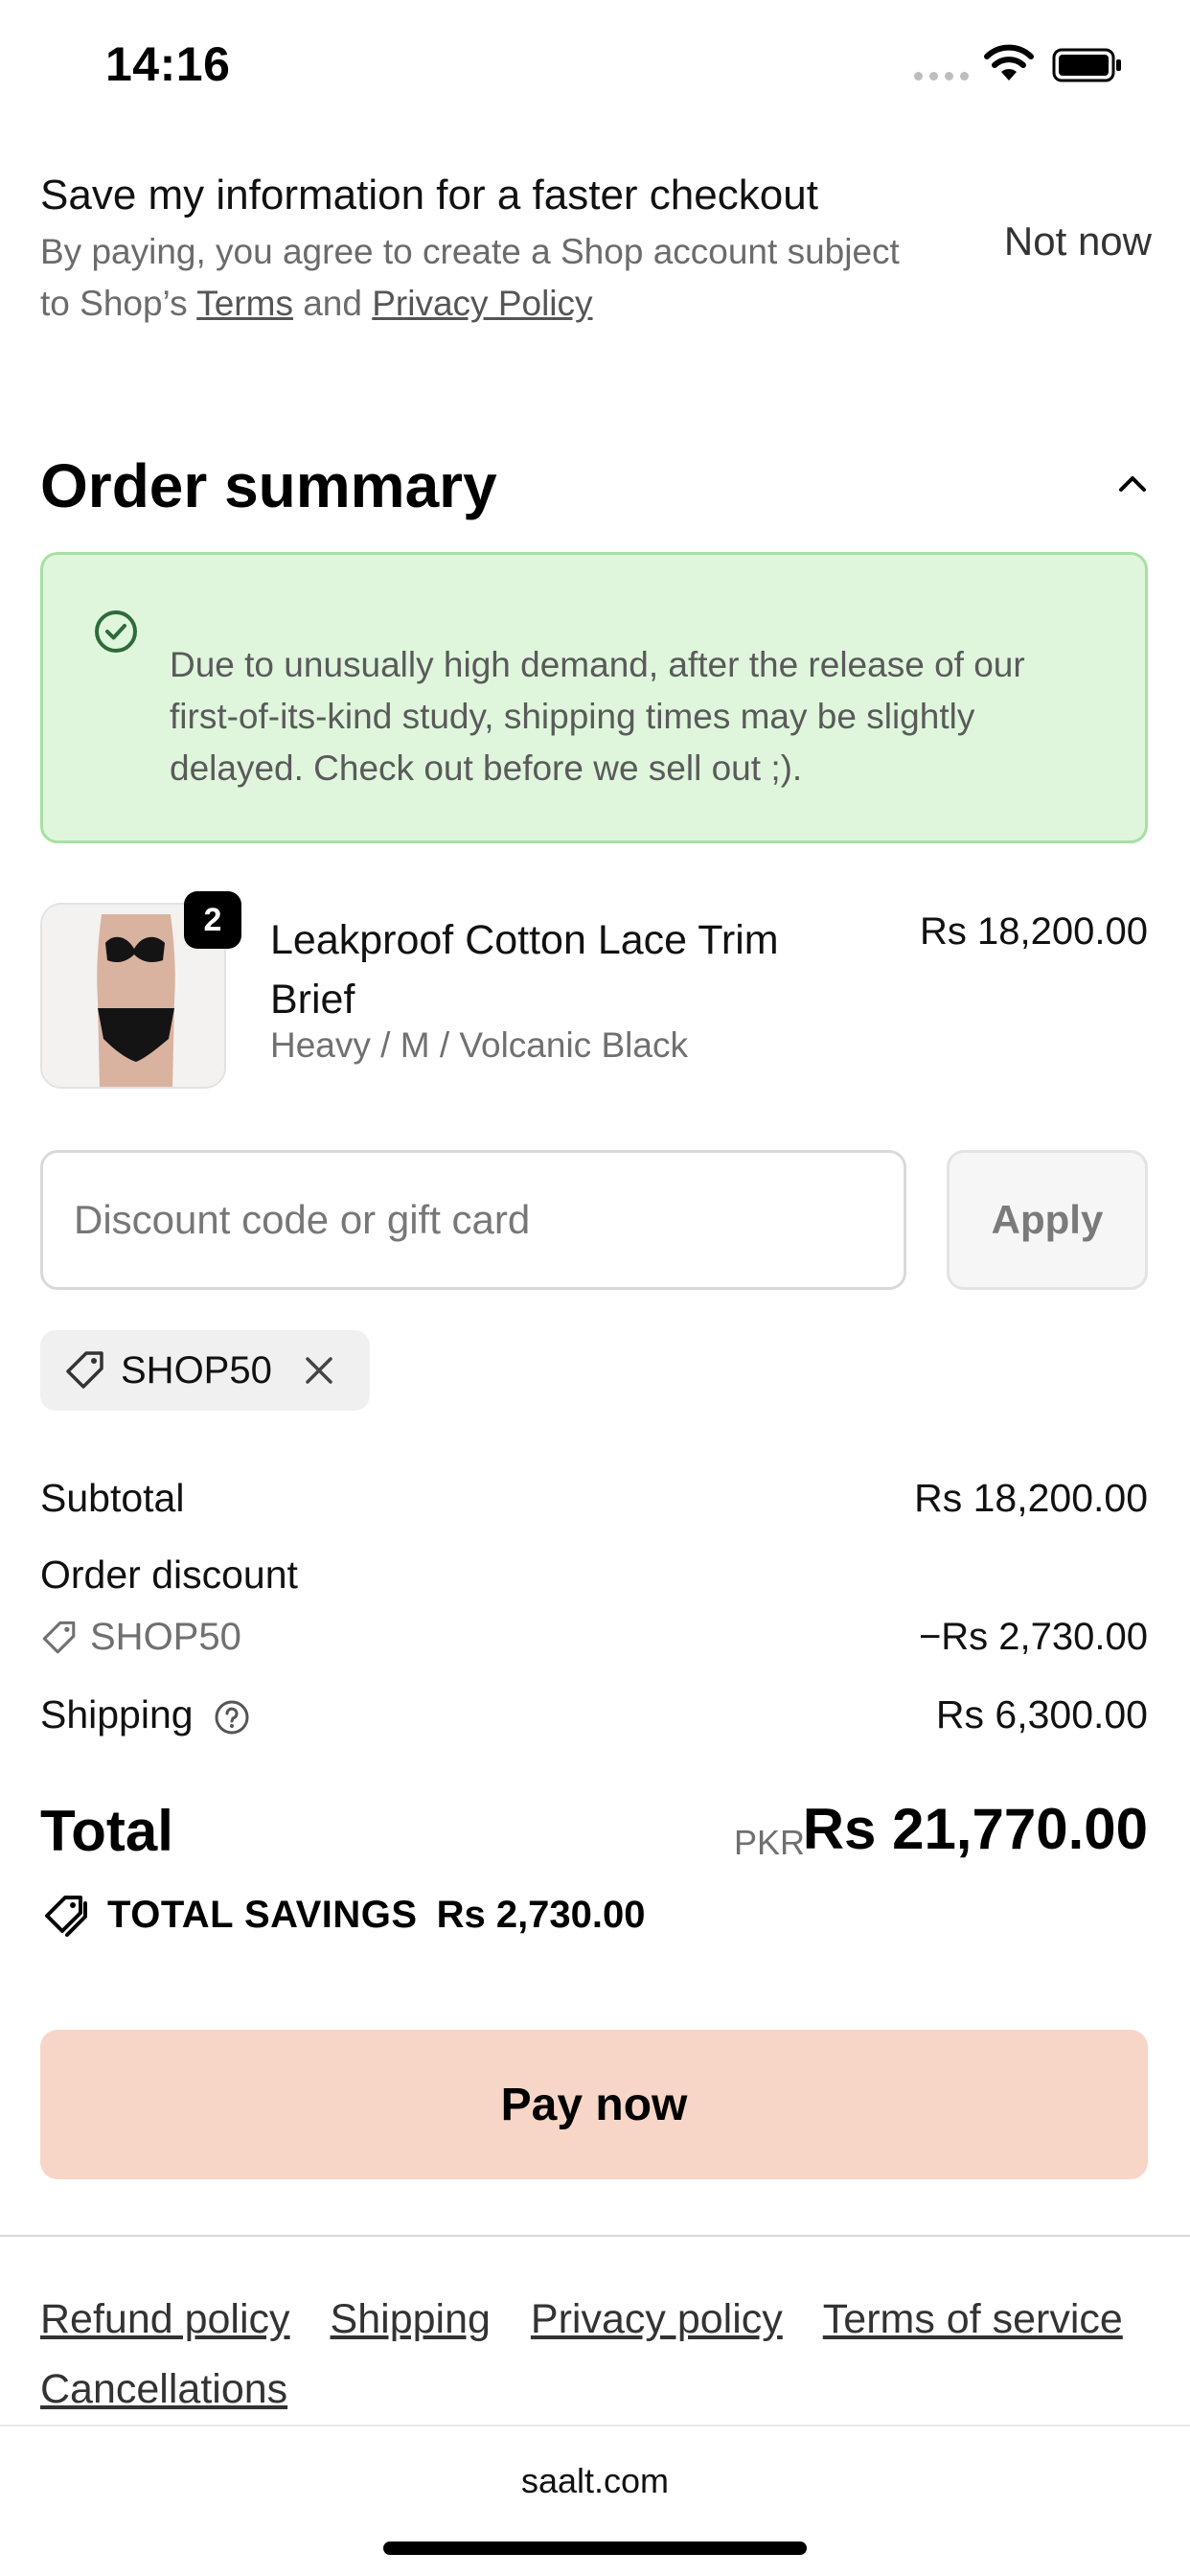  I want to click on total-value: Rs 21,770.00, so click(975, 1829).